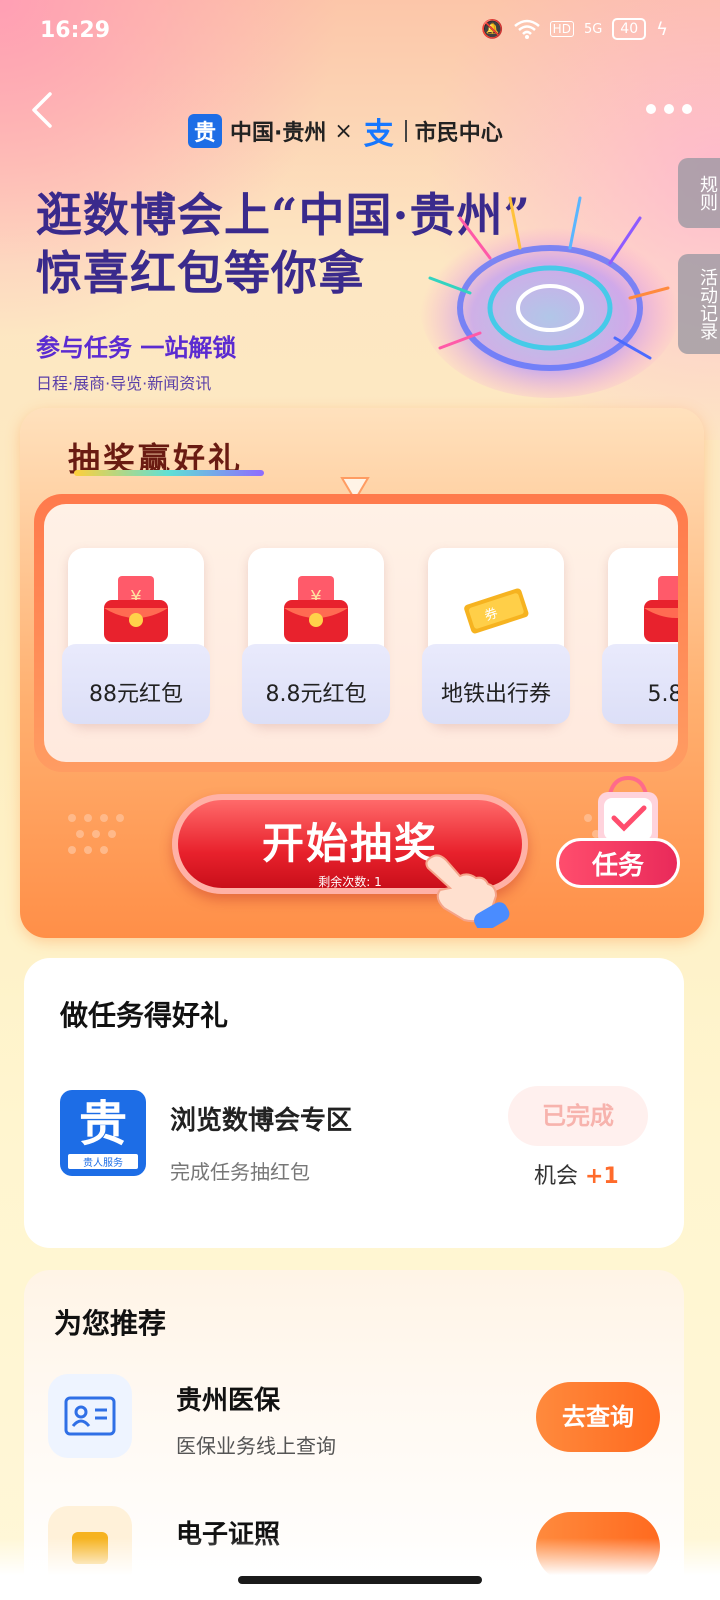  What do you see at coordinates (169, 473) in the screenshot?
I see `lottery-title-underline` at bounding box center [169, 473].